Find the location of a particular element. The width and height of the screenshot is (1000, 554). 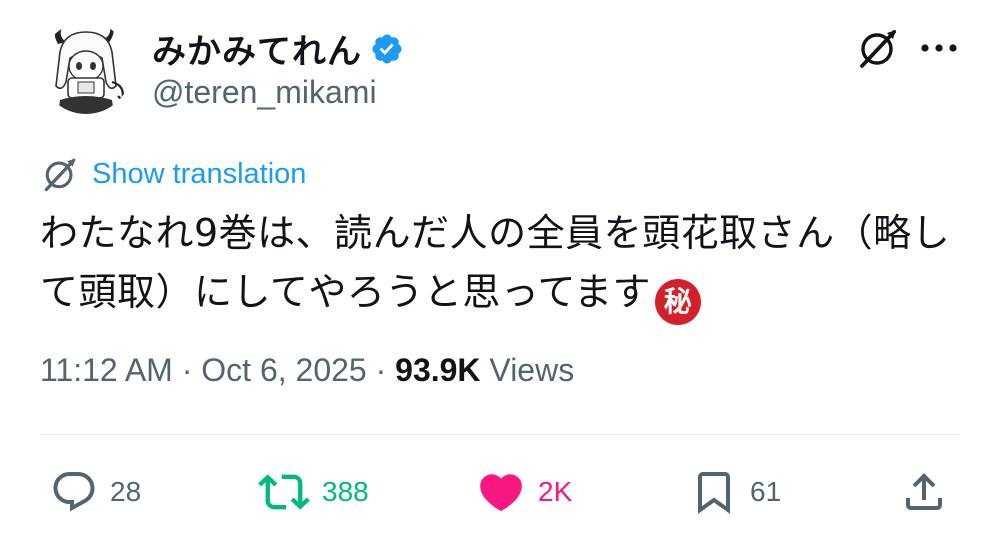

like-button: 2K is located at coordinates (524, 492).